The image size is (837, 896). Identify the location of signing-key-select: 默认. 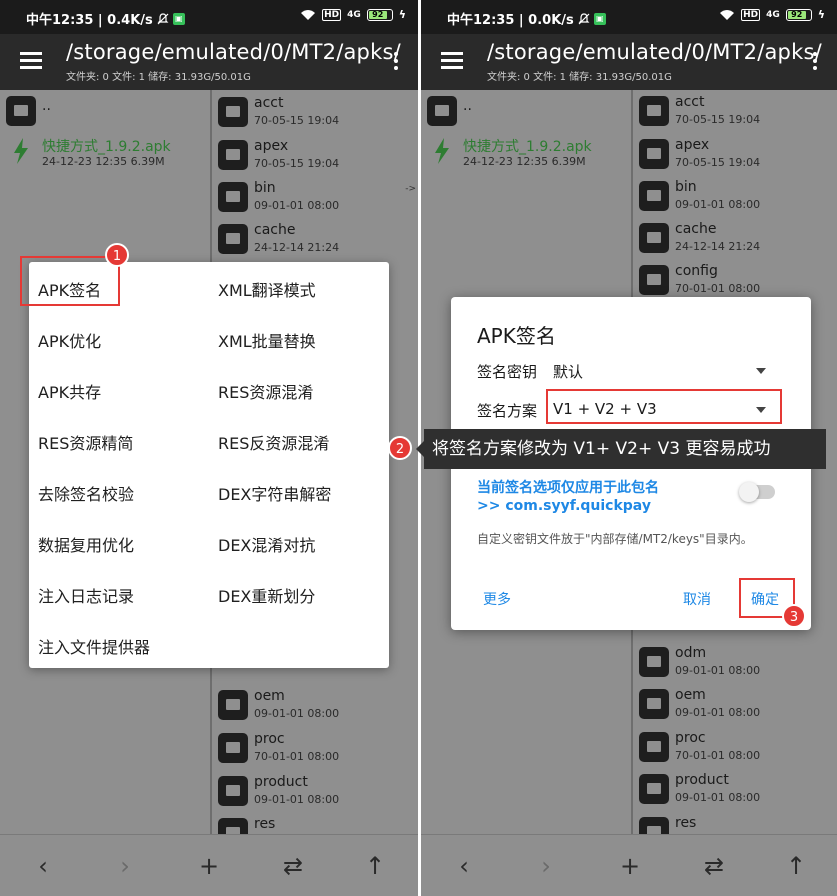
(568, 371).